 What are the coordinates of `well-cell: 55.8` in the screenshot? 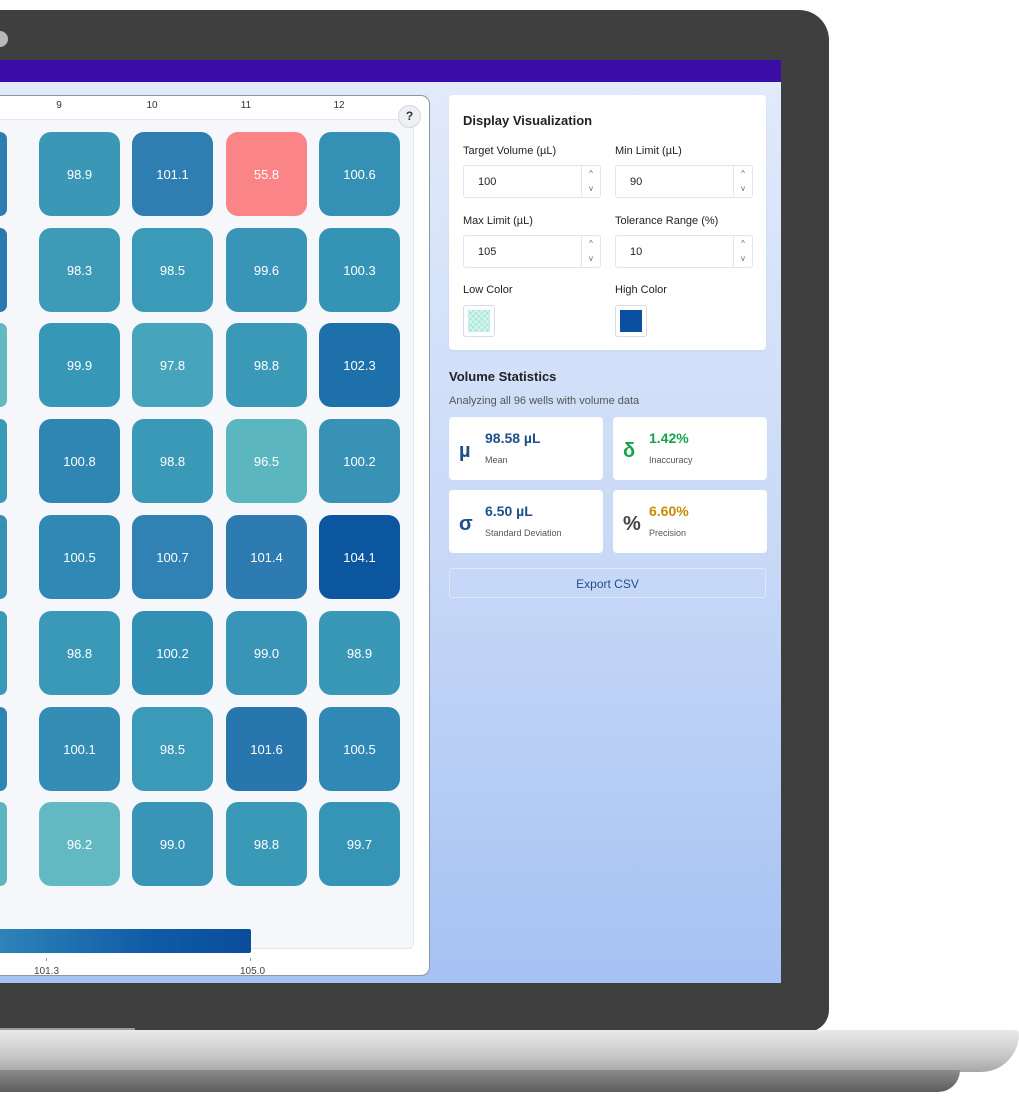 It's located at (266, 174).